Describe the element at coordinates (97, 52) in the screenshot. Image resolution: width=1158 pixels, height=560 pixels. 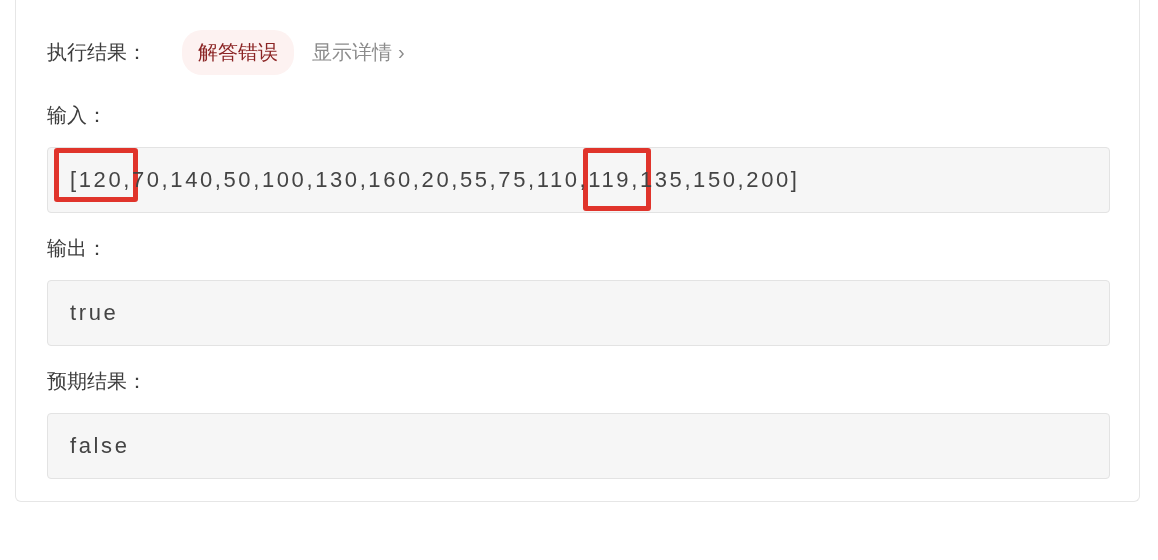
I see `result-label: 执行结果：` at that location.